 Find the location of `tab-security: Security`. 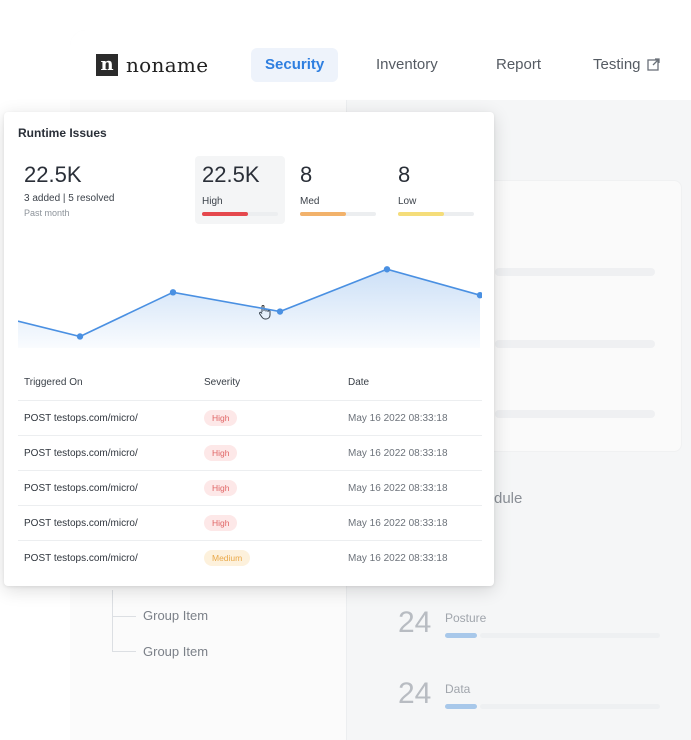

tab-security: Security is located at coordinates (295, 65).